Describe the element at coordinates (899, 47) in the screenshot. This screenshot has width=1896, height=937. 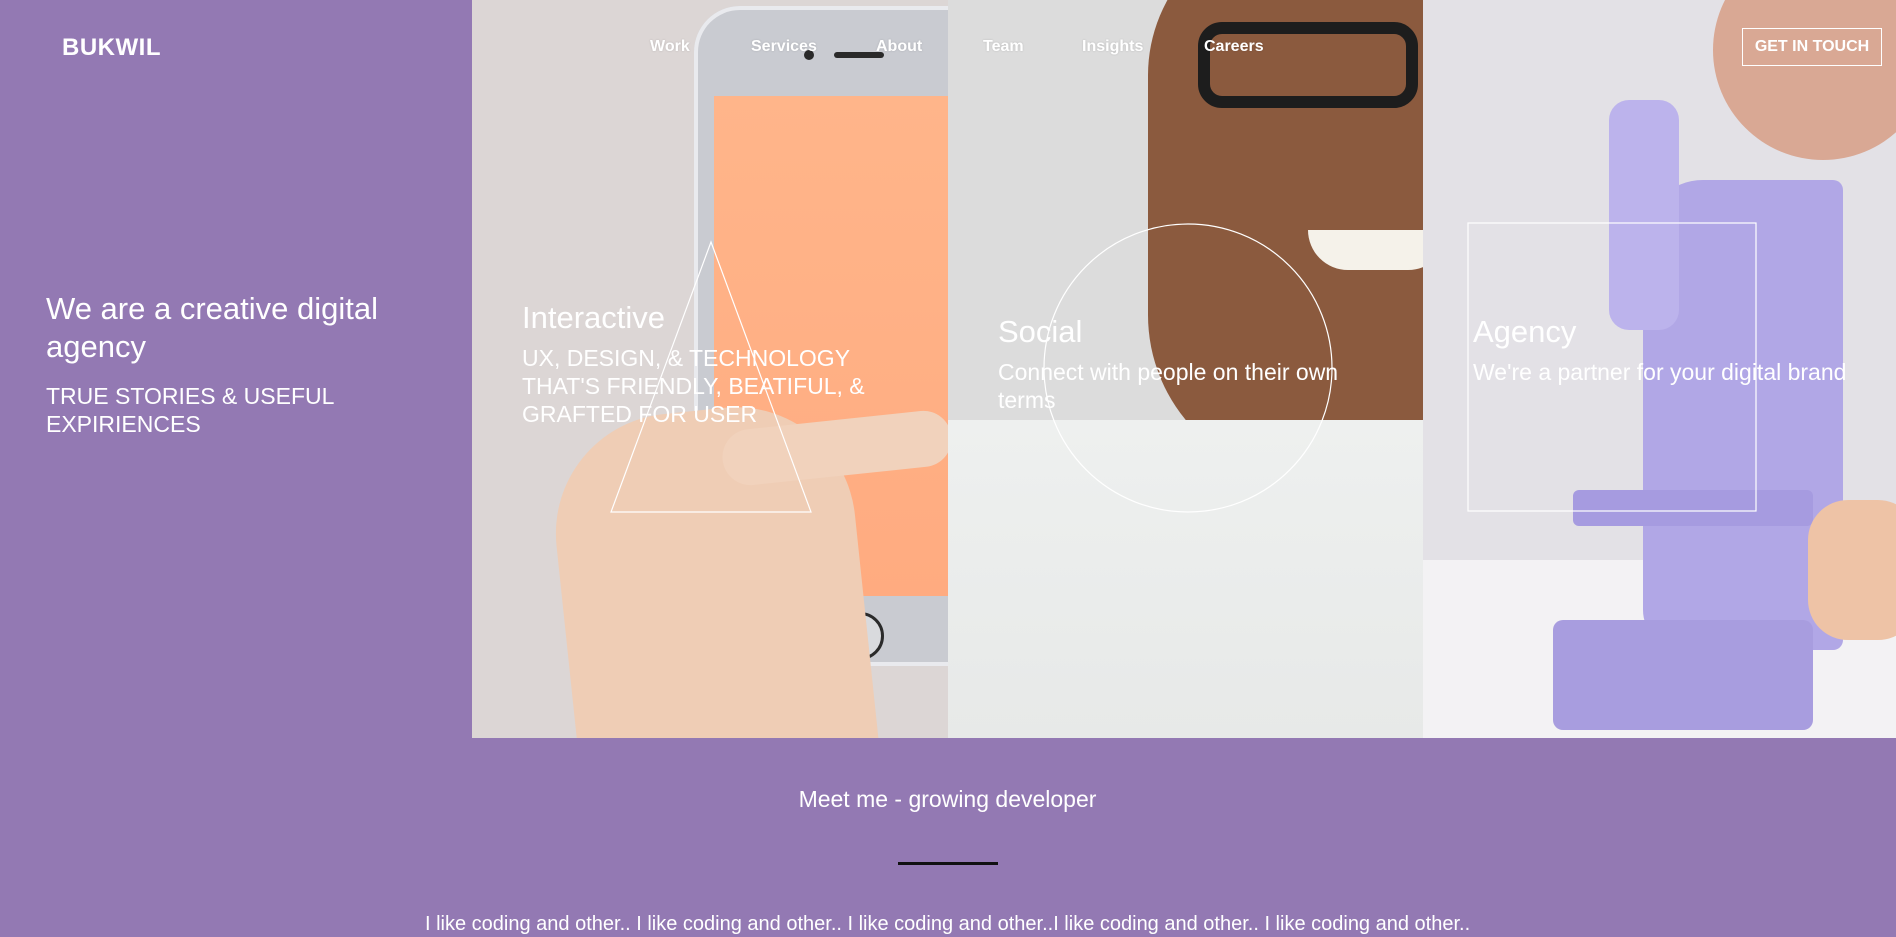
I see `nav-item-about: About` at that location.